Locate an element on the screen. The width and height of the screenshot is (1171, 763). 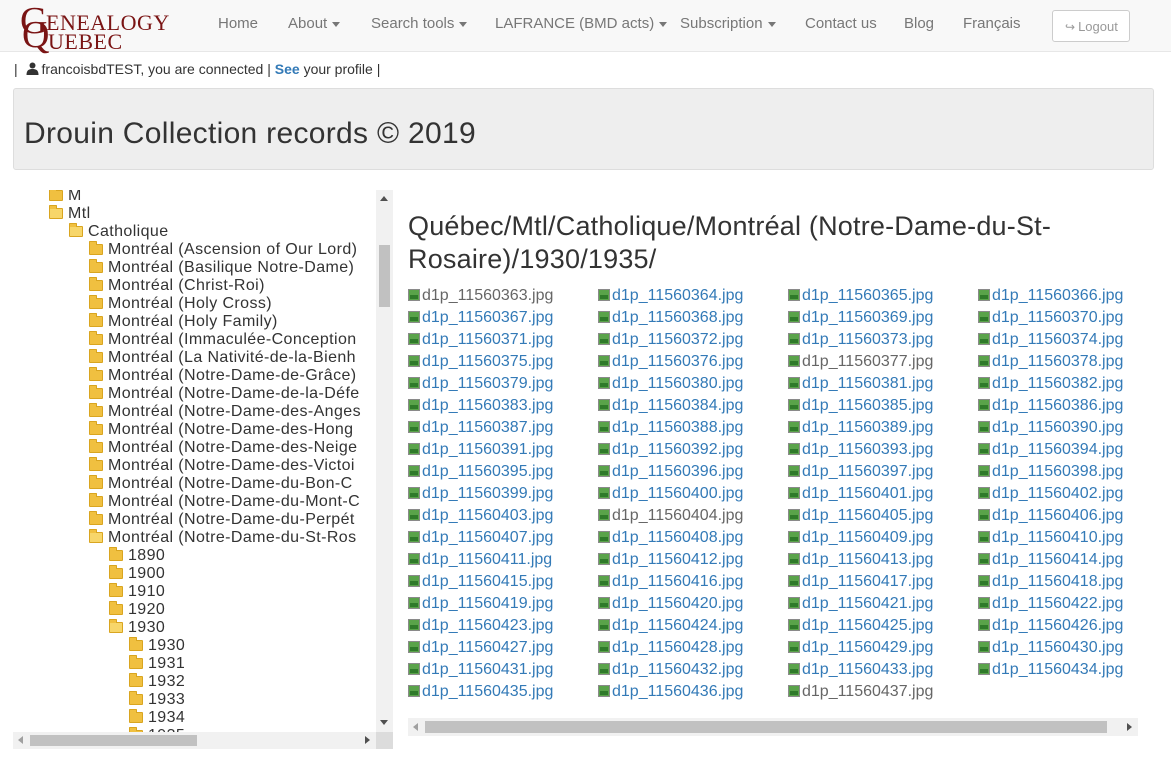
nav-search-tools: Search tools is located at coordinates (419, 23).